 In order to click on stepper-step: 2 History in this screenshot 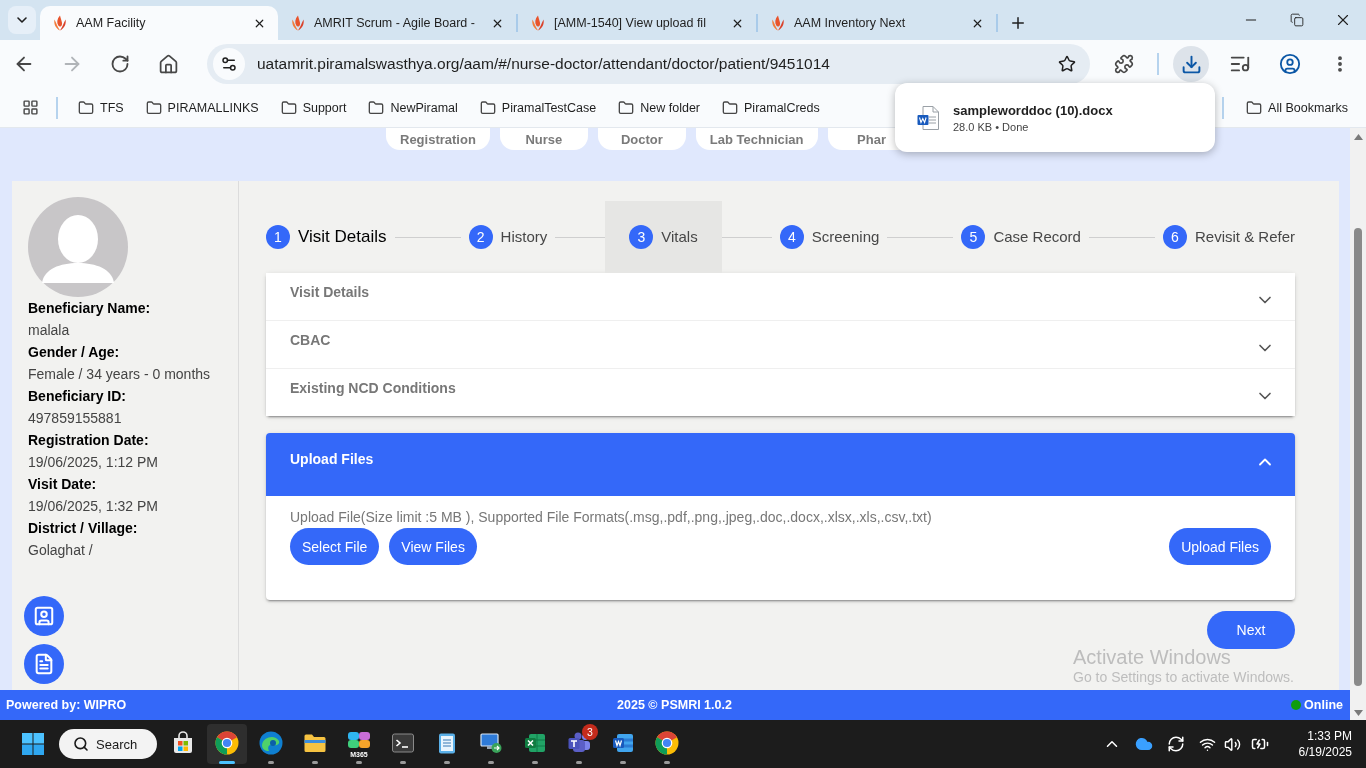, I will do `click(508, 237)`.